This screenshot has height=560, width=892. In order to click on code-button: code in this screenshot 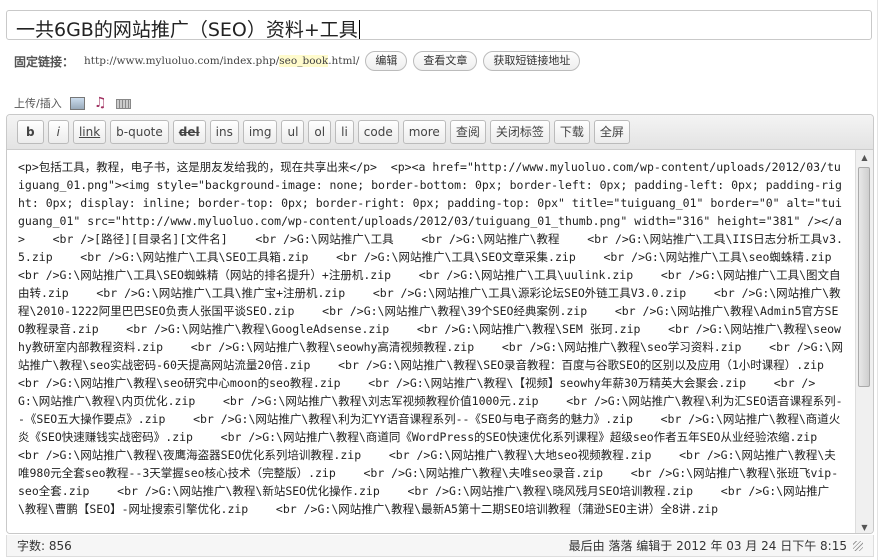, I will do `click(378, 132)`.